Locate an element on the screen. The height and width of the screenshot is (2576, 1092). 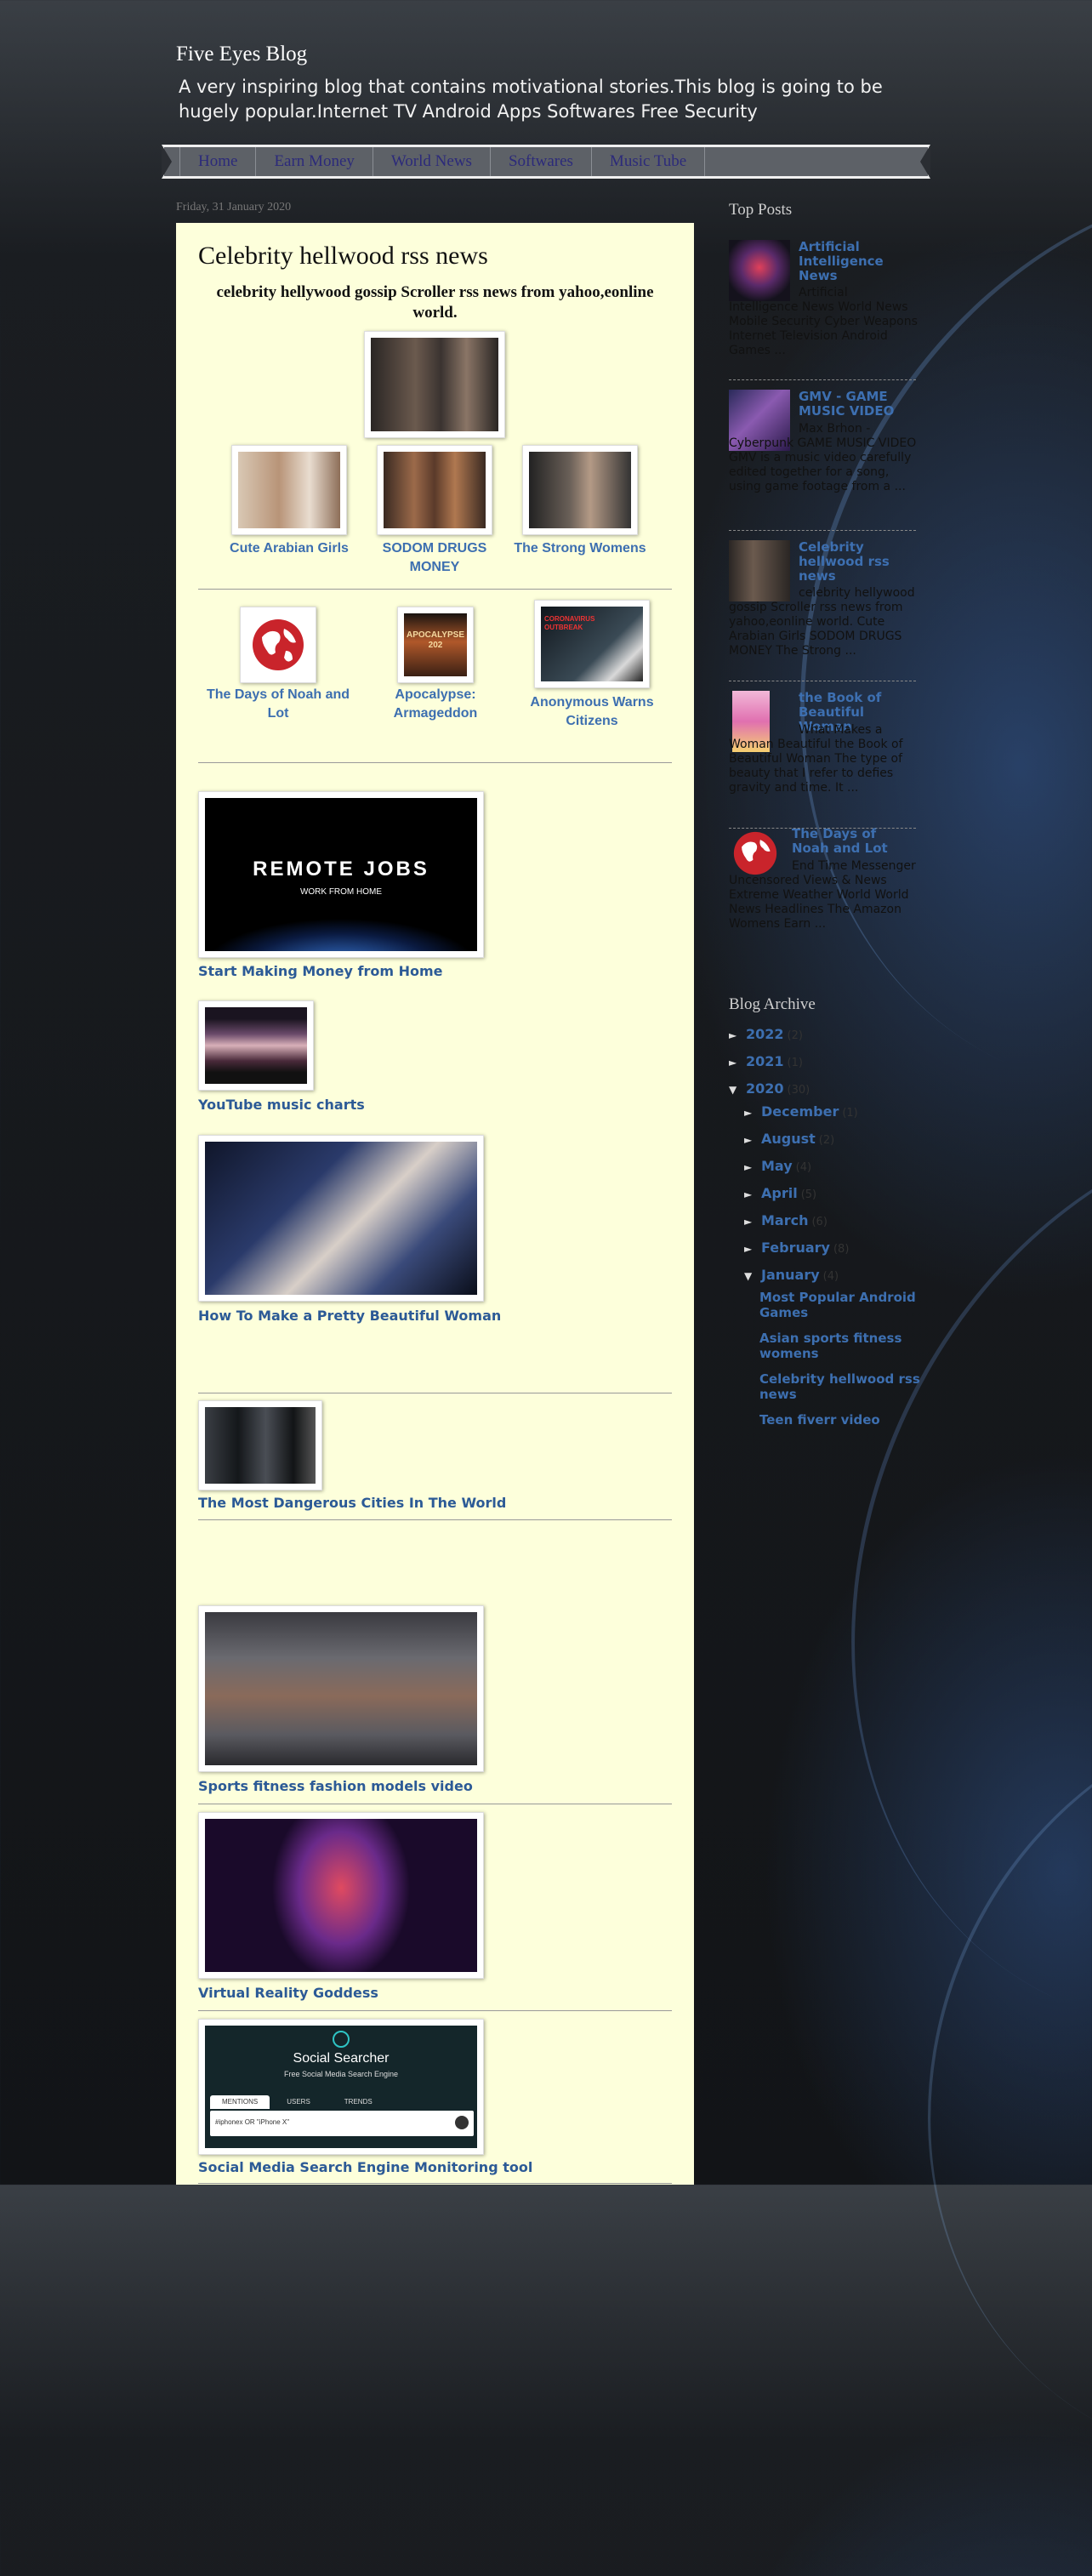
archive-month-label: December is located at coordinates (800, 1111).